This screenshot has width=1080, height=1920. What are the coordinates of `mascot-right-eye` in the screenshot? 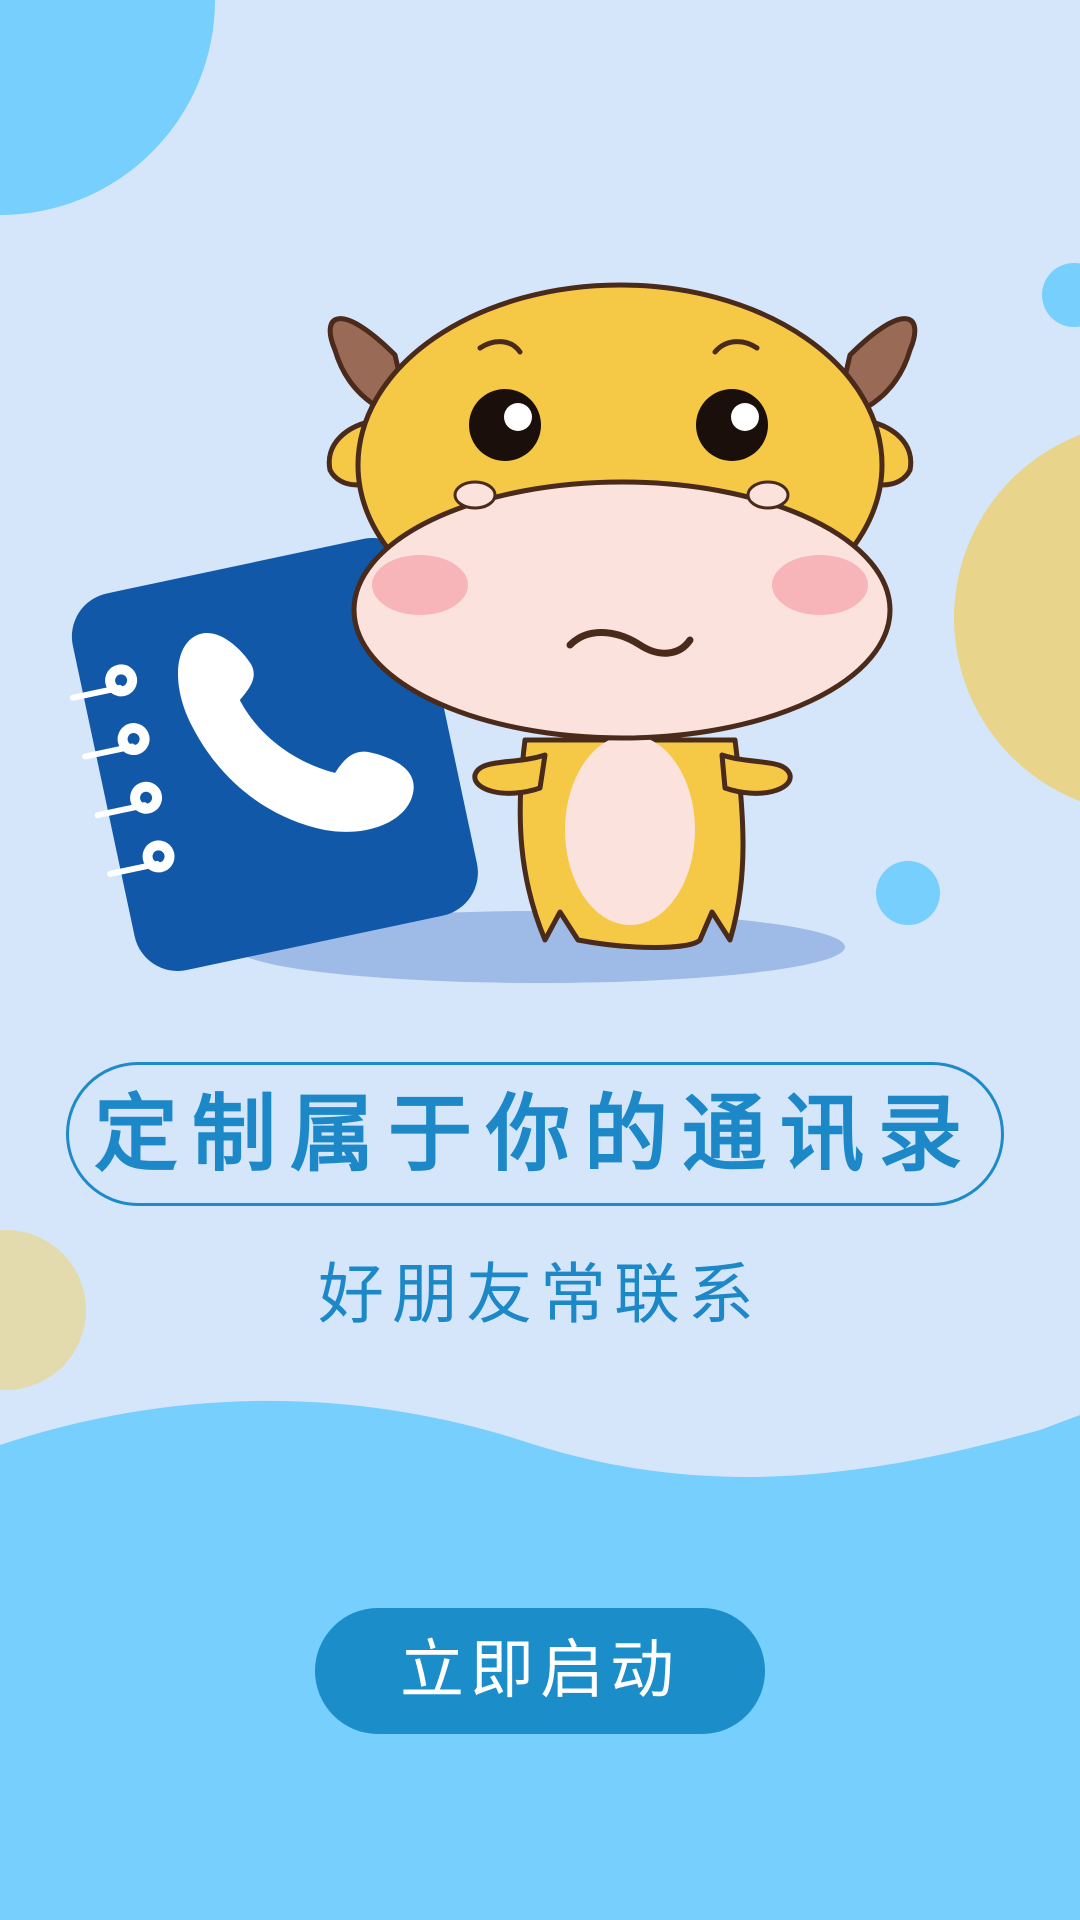 It's located at (732, 425).